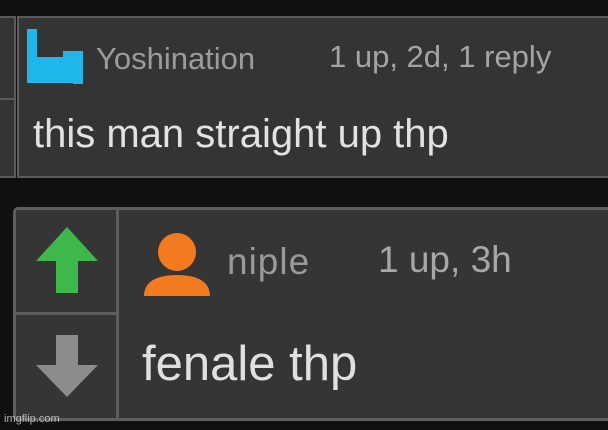 This screenshot has height=430, width=608. I want to click on blue-bracket-avatar-icon, so click(55, 57).